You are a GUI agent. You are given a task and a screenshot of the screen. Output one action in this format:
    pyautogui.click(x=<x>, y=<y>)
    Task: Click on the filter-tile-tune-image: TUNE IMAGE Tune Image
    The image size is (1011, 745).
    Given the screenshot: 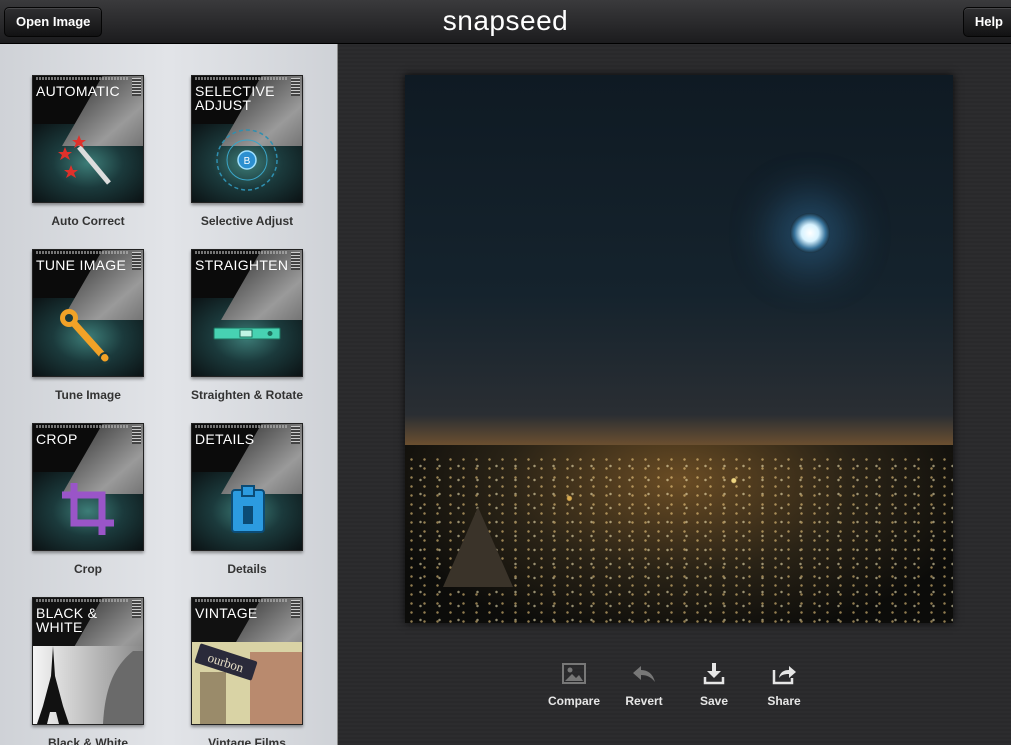 What is the action you would take?
    pyautogui.click(x=88, y=325)
    